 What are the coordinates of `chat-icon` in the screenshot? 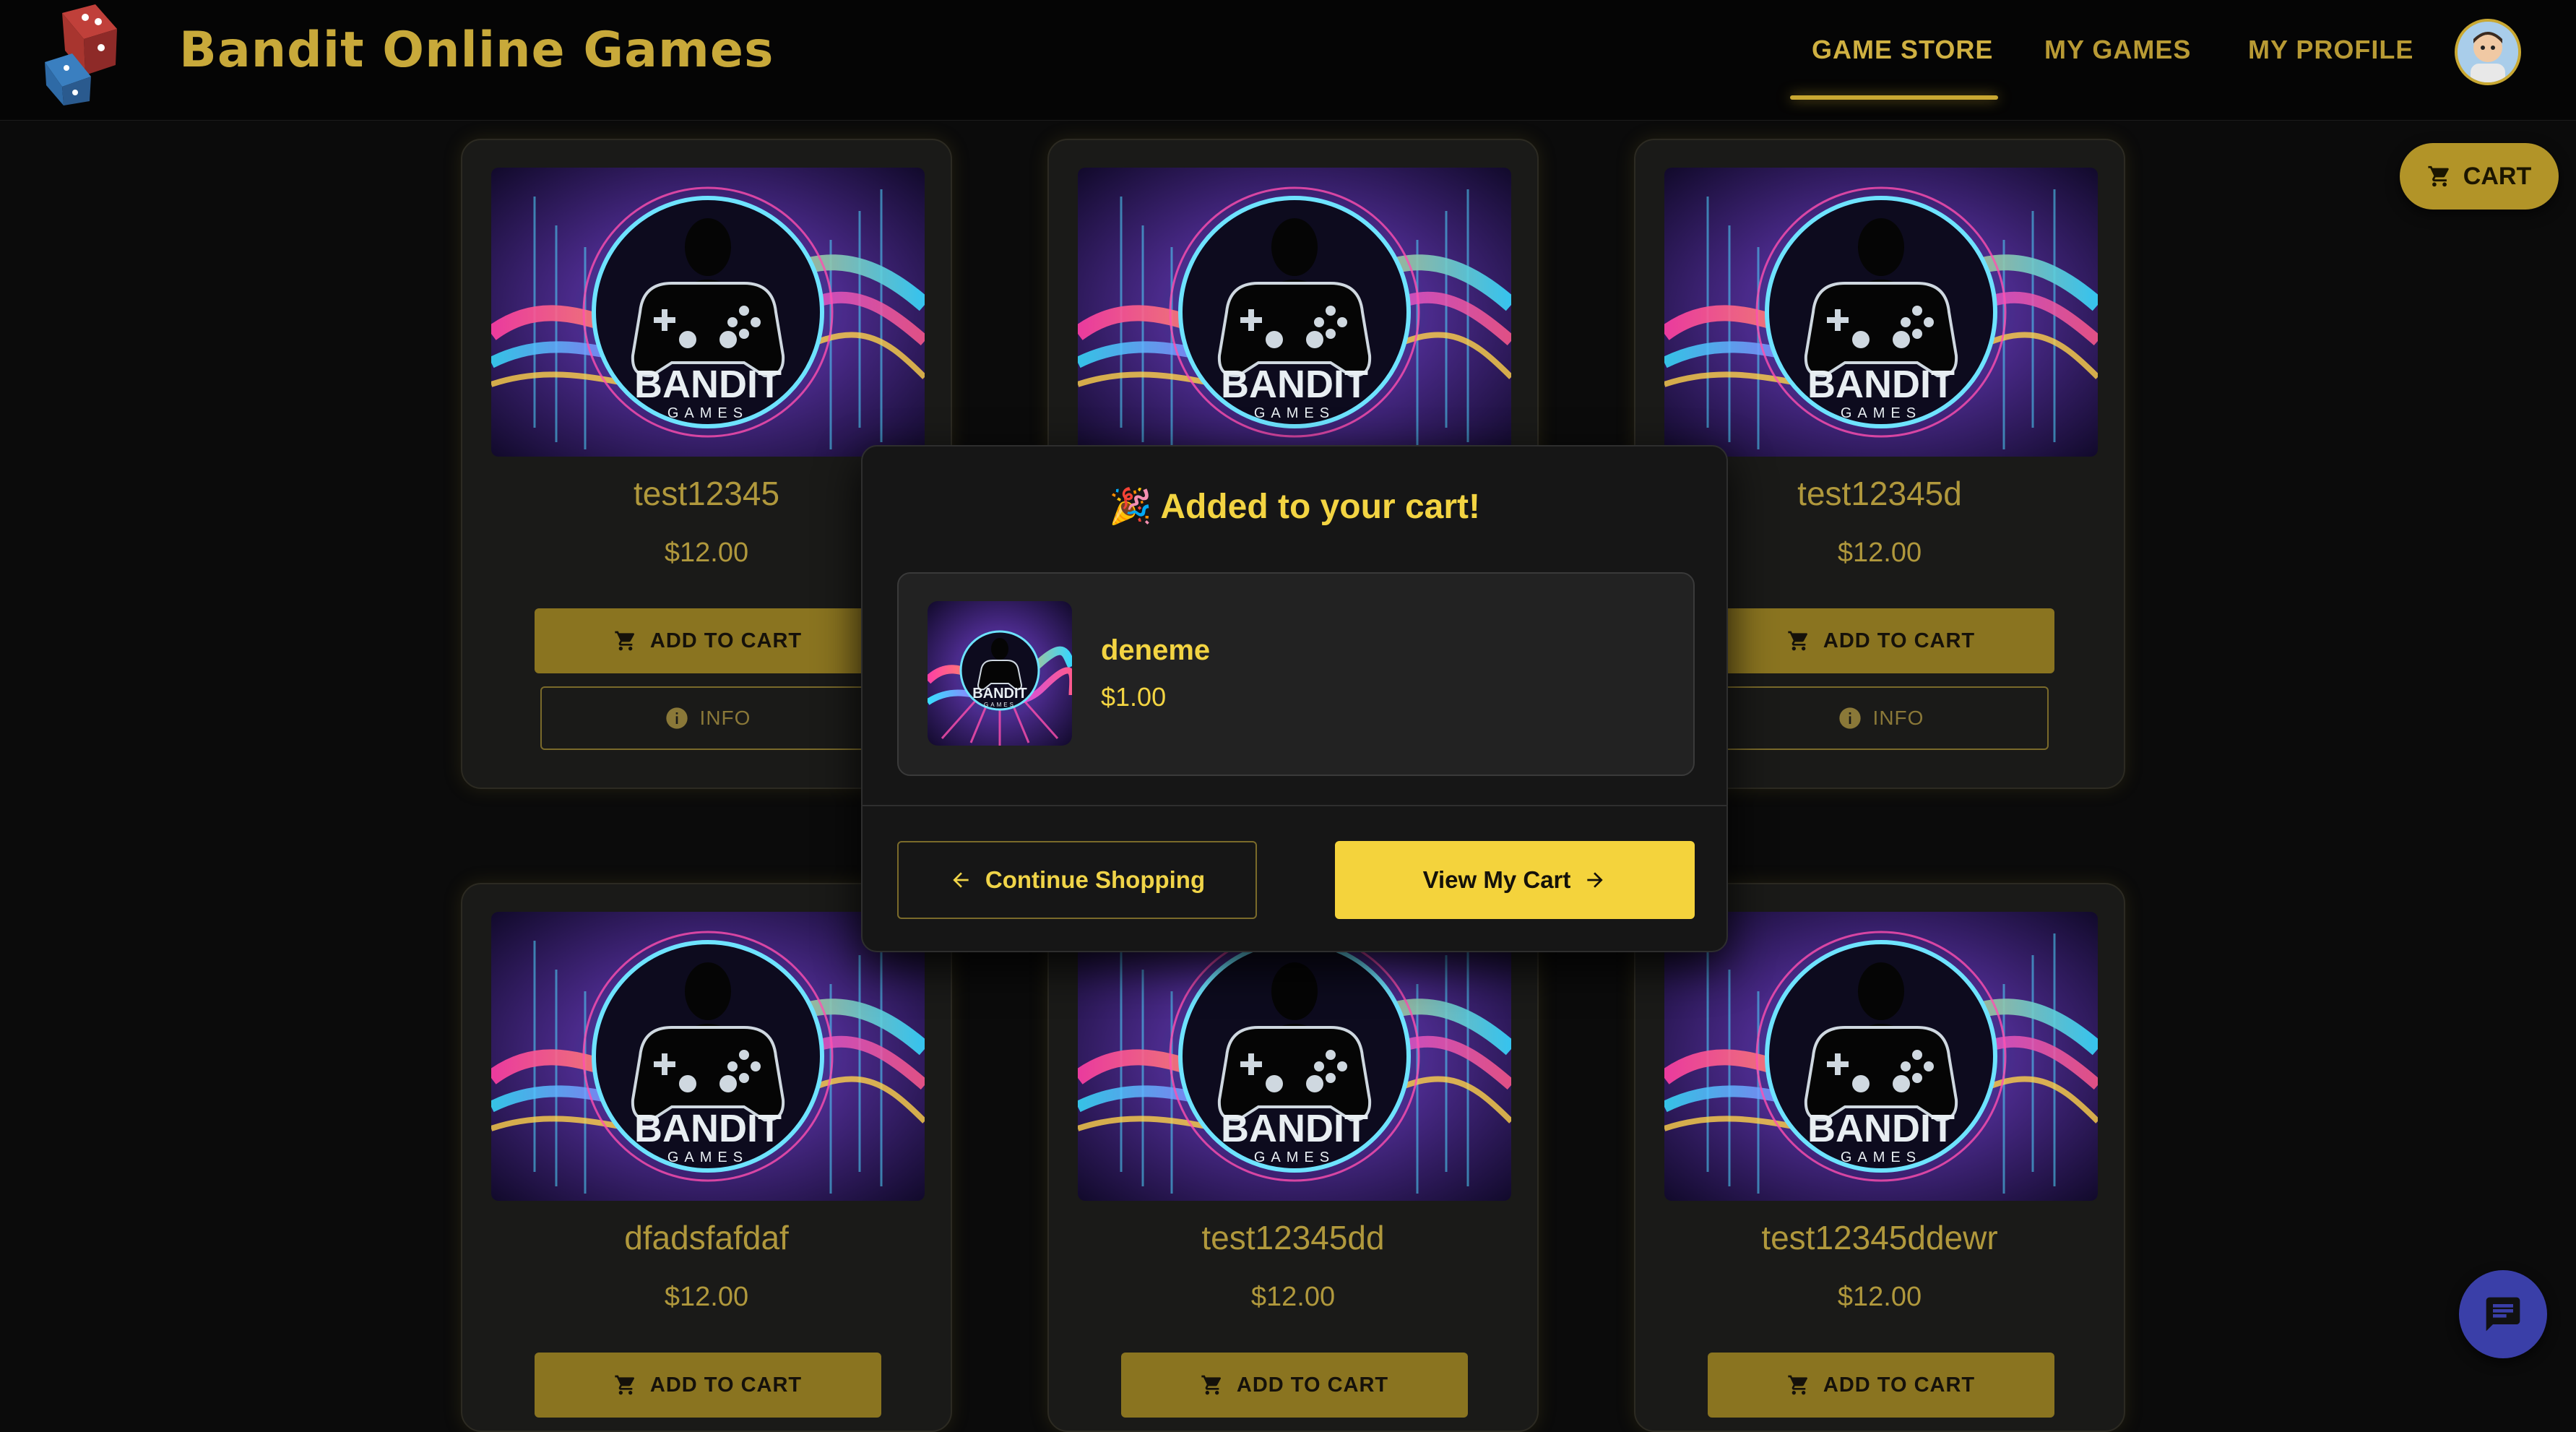 It's located at (2503, 1314).